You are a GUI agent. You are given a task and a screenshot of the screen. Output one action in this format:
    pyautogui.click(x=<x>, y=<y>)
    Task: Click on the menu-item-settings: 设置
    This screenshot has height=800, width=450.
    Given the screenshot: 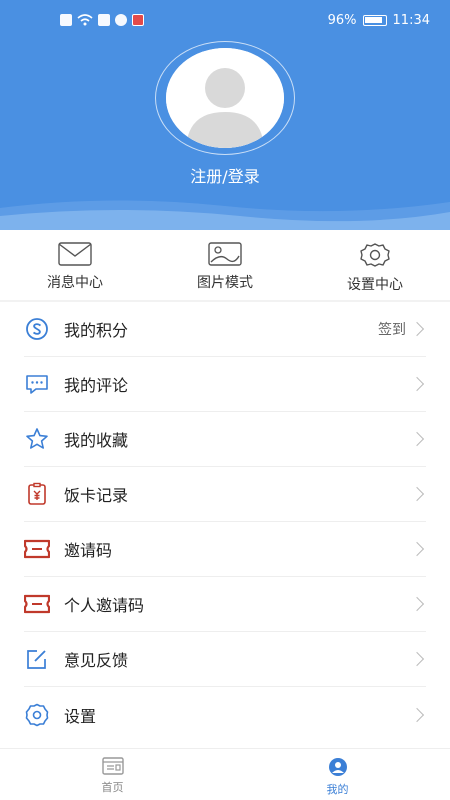 What is the action you would take?
    pyautogui.click(x=225, y=714)
    